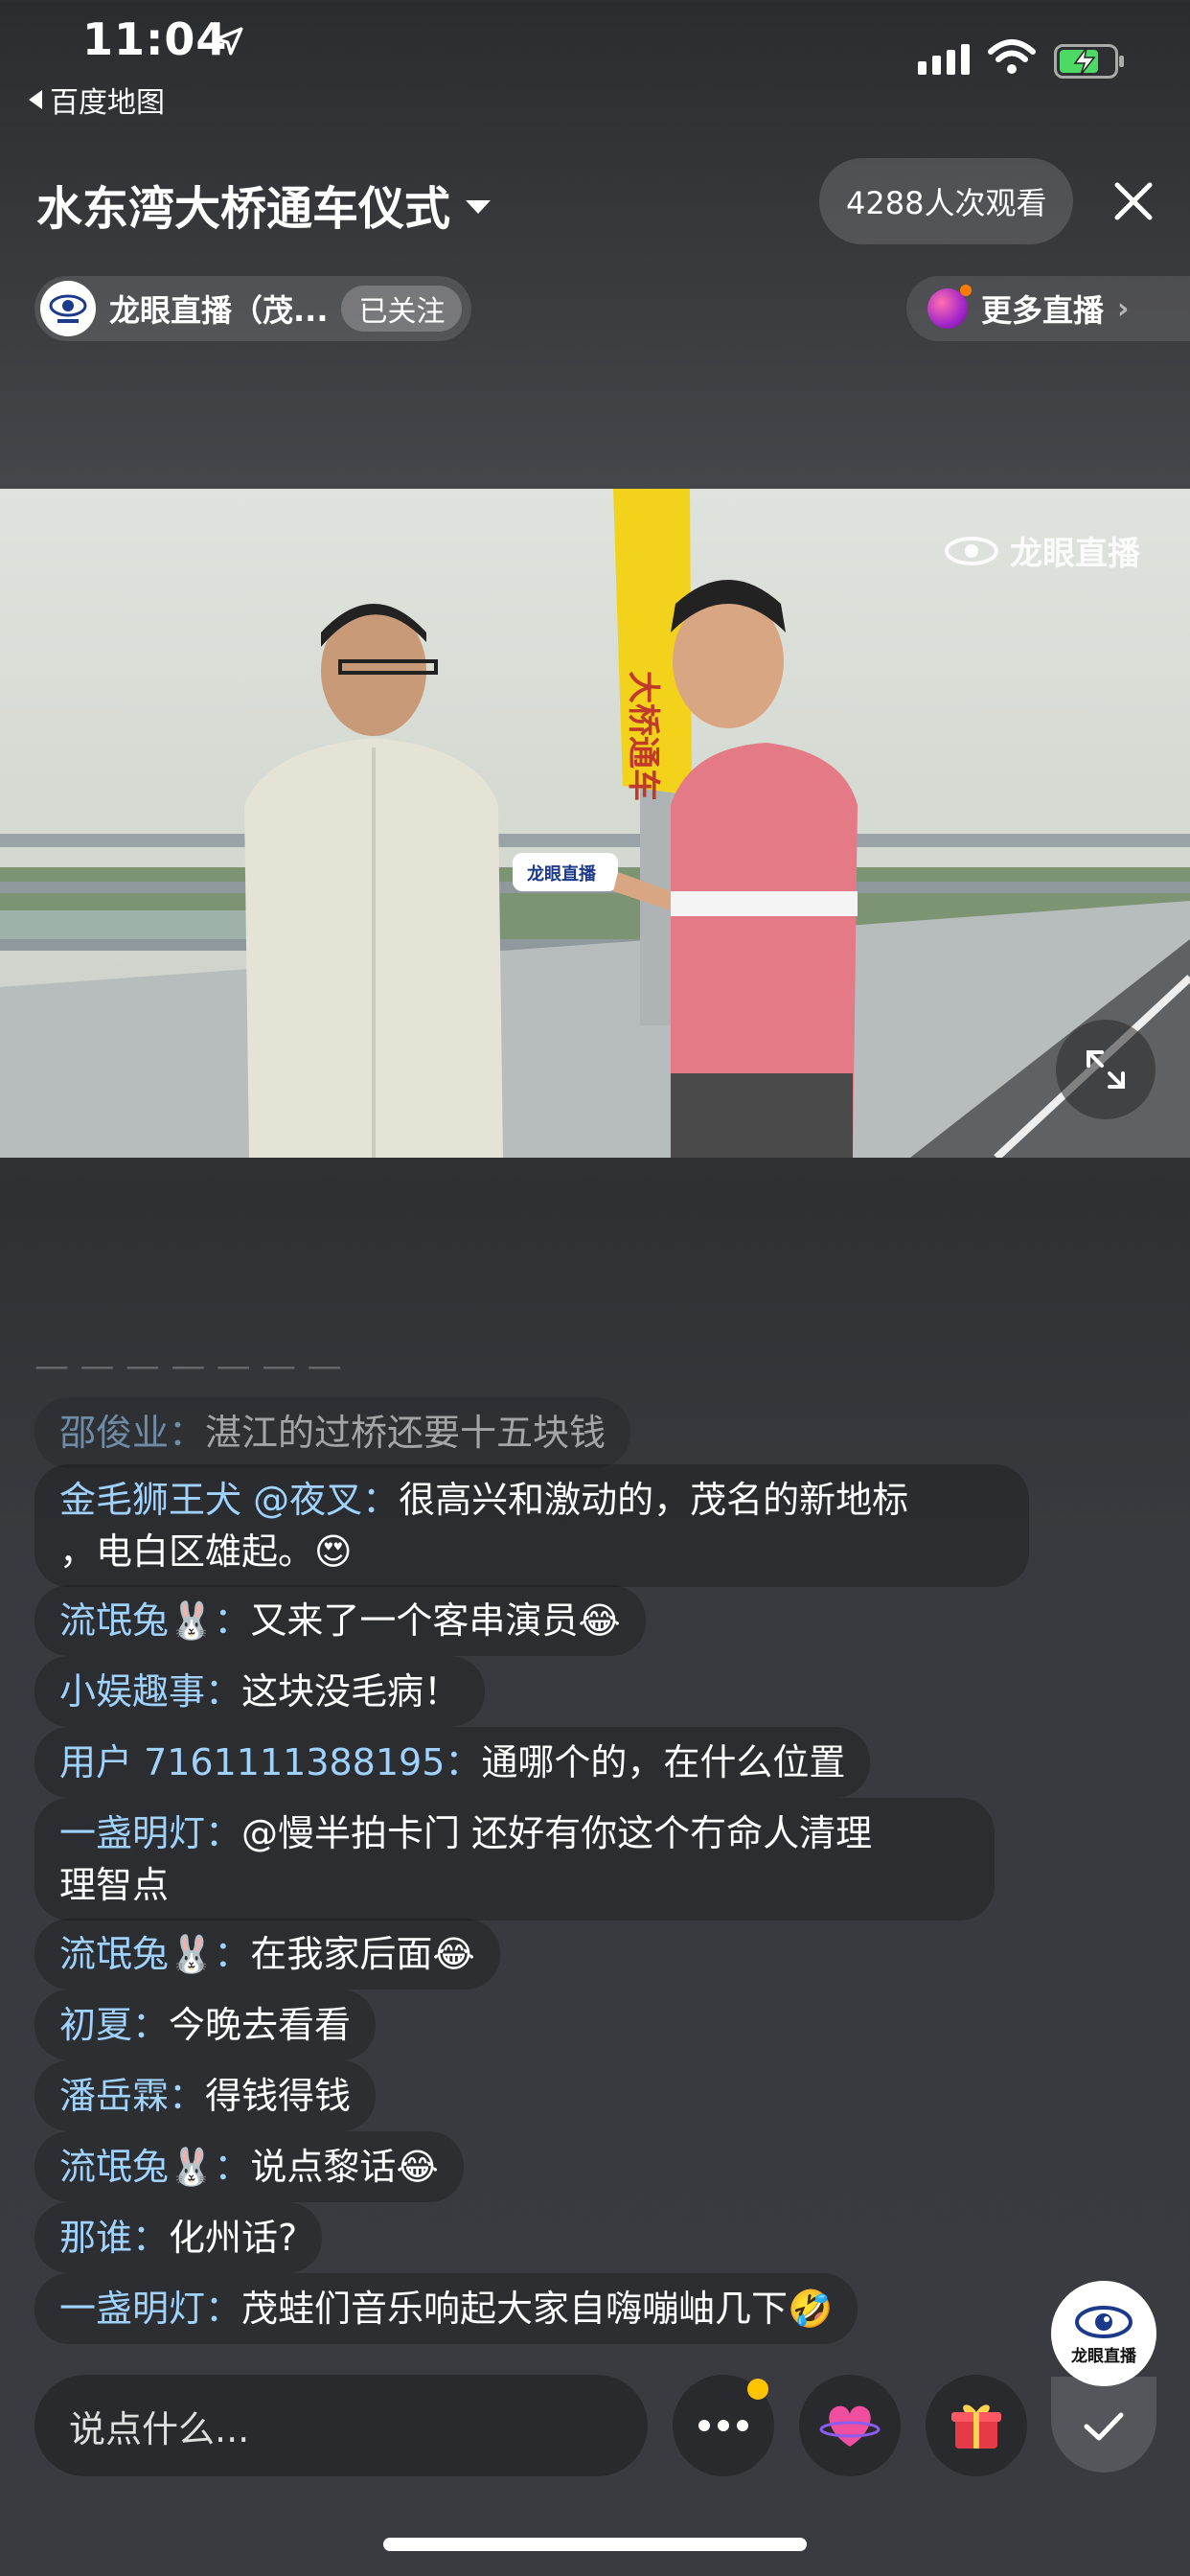  I want to click on eye-watermark-icon, so click(972, 550).